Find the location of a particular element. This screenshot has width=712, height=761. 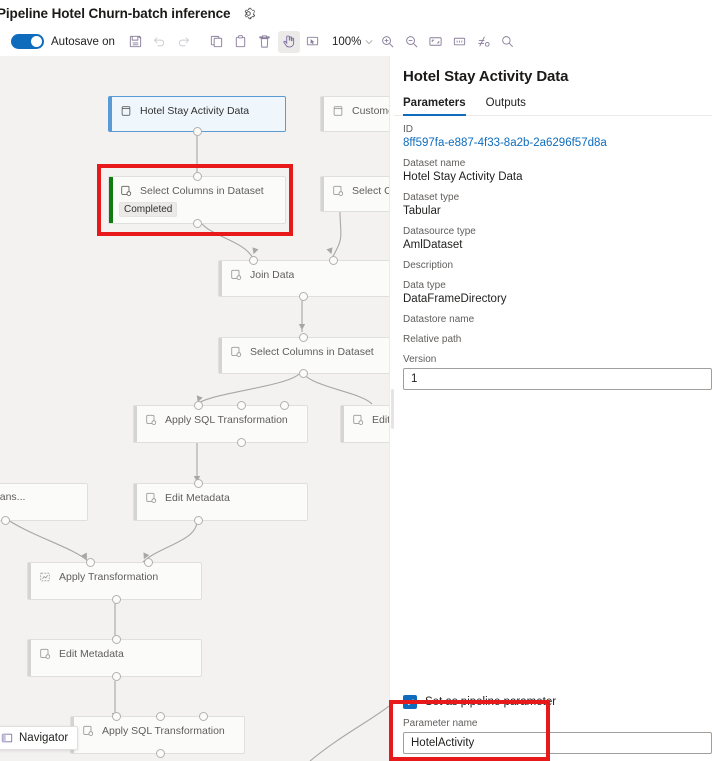

delete-button is located at coordinates (265, 42).